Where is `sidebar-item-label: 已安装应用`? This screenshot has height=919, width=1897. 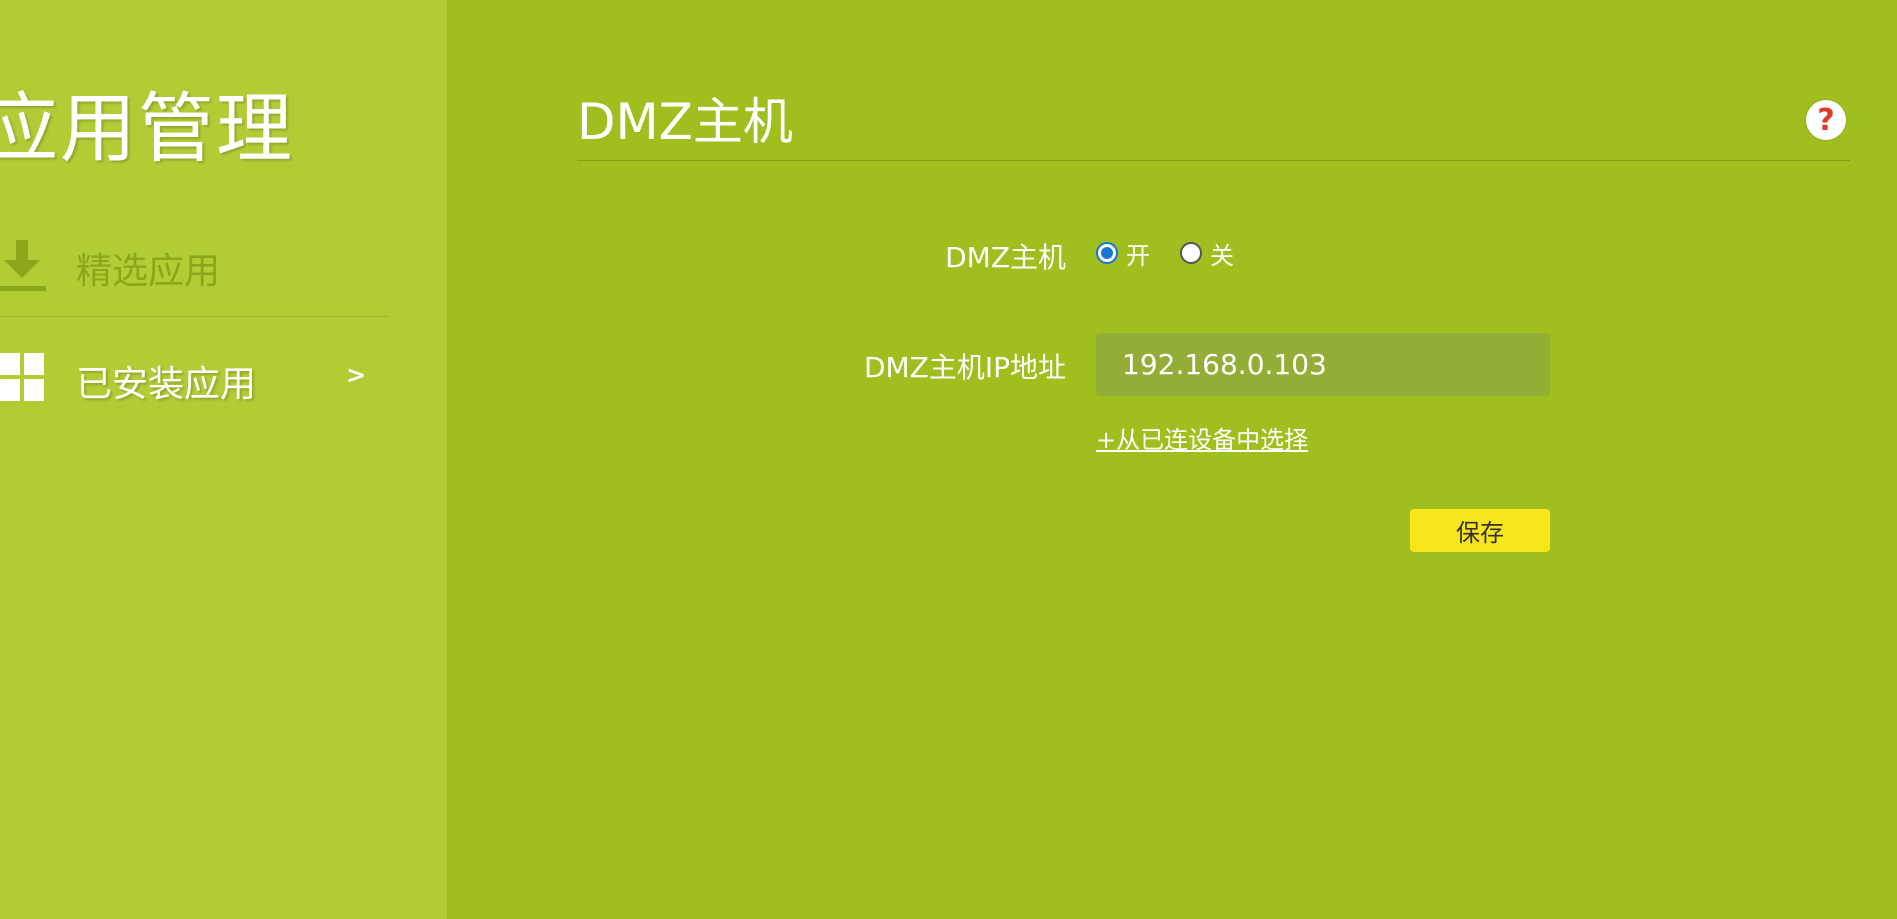
sidebar-item-label: 已安装应用 is located at coordinates (166, 384).